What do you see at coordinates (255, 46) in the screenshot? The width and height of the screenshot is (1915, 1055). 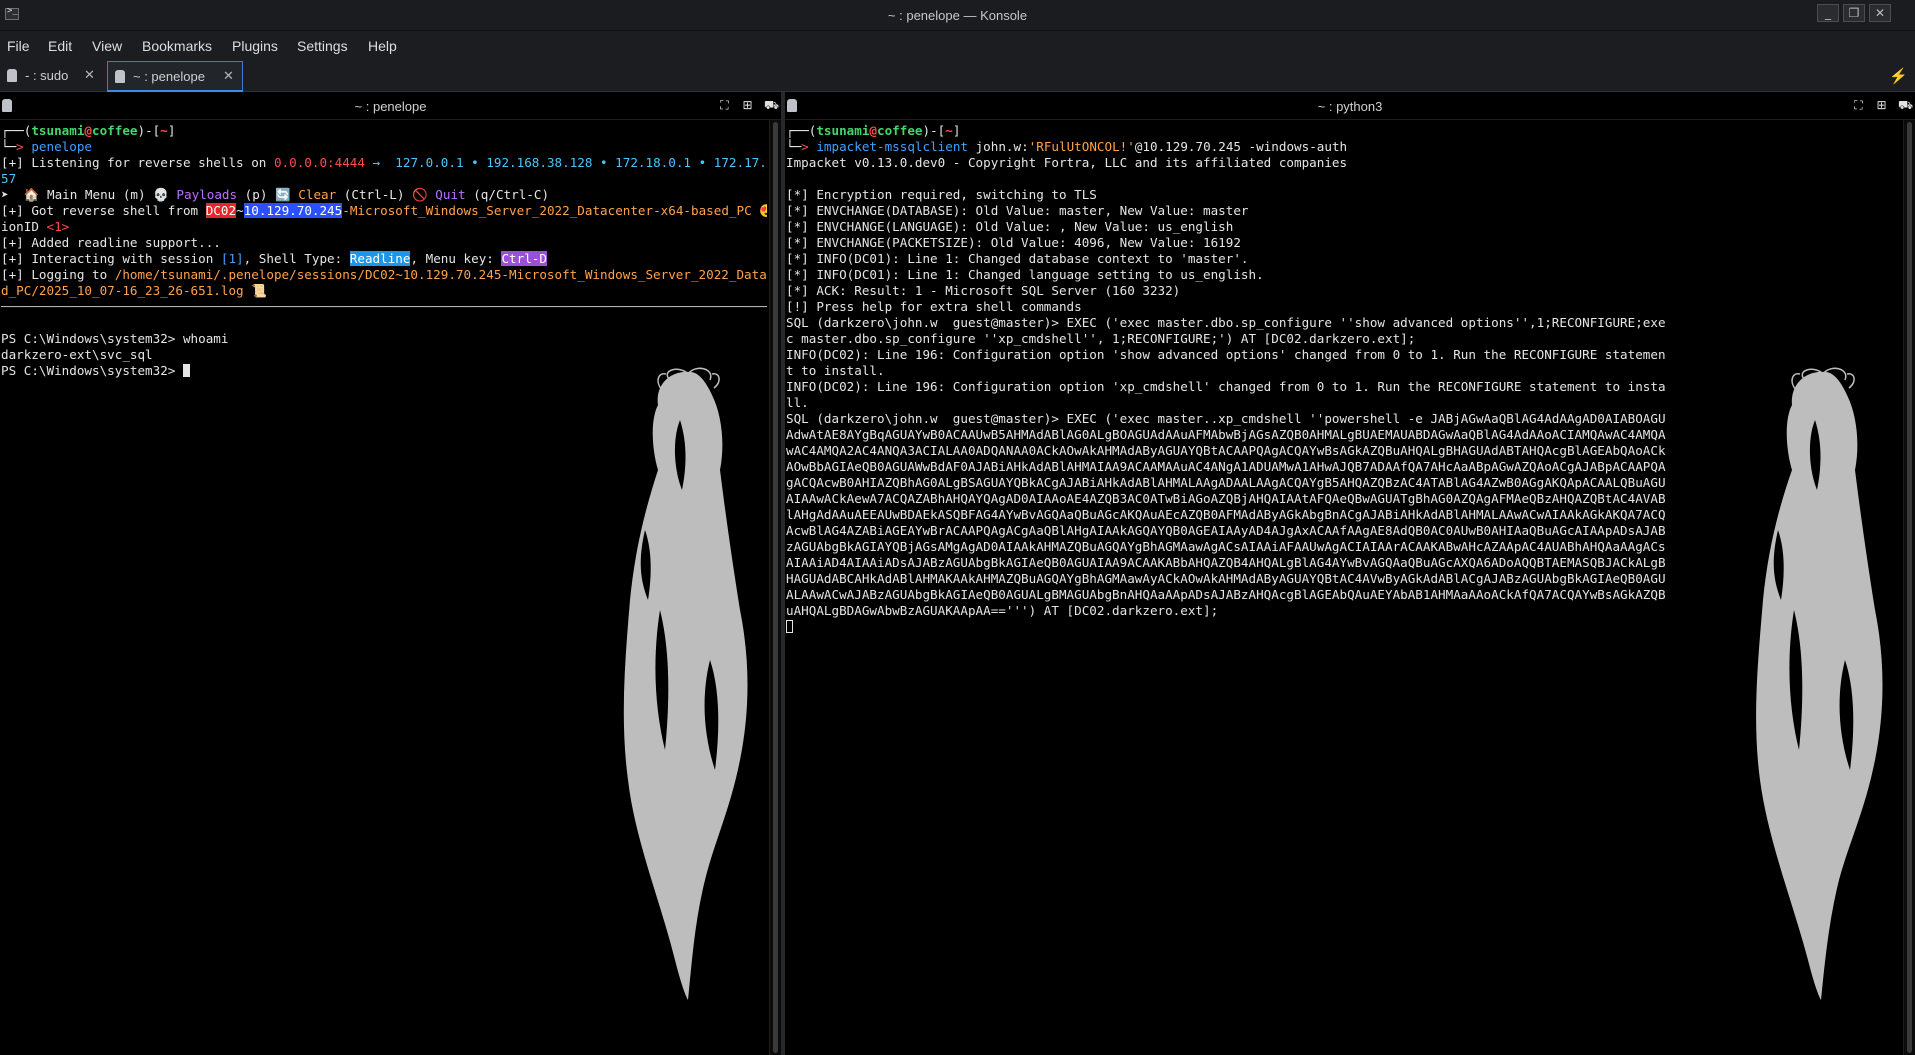 I see `menu-plugins: Plugins` at bounding box center [255, 46].